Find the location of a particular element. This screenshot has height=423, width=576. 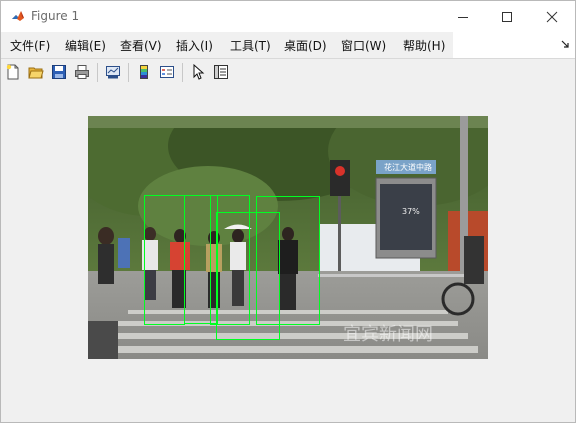

close-icon is located at coordinates (552, 16).